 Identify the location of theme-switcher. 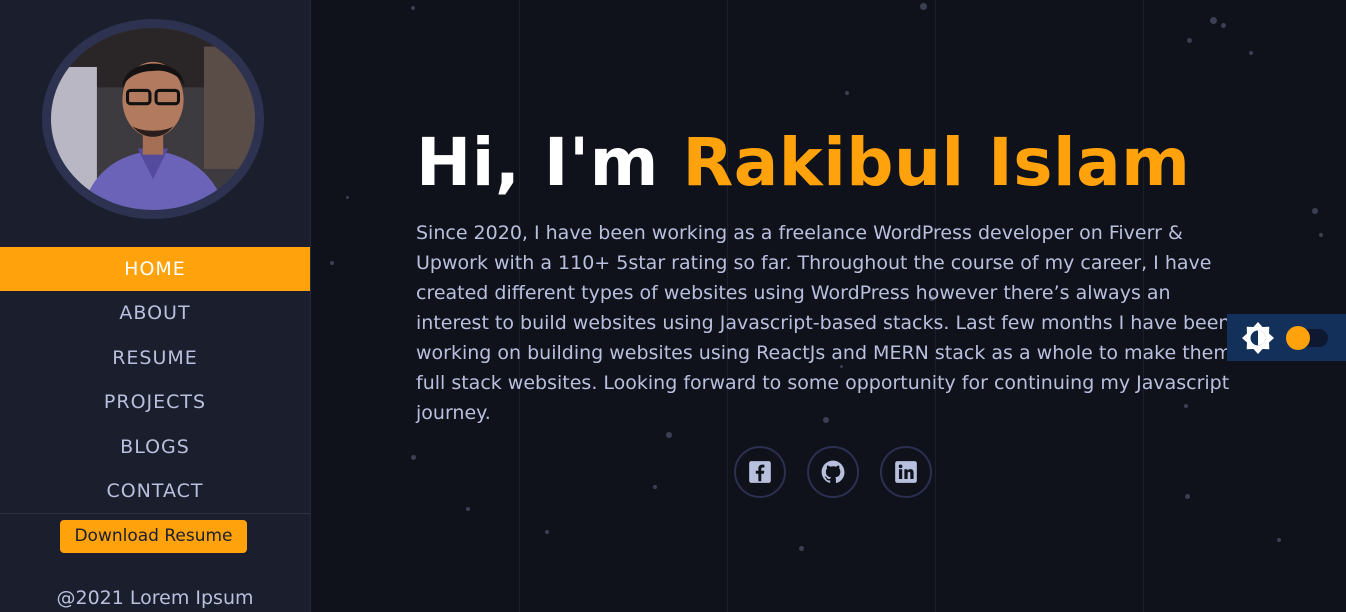
(1286, 337).